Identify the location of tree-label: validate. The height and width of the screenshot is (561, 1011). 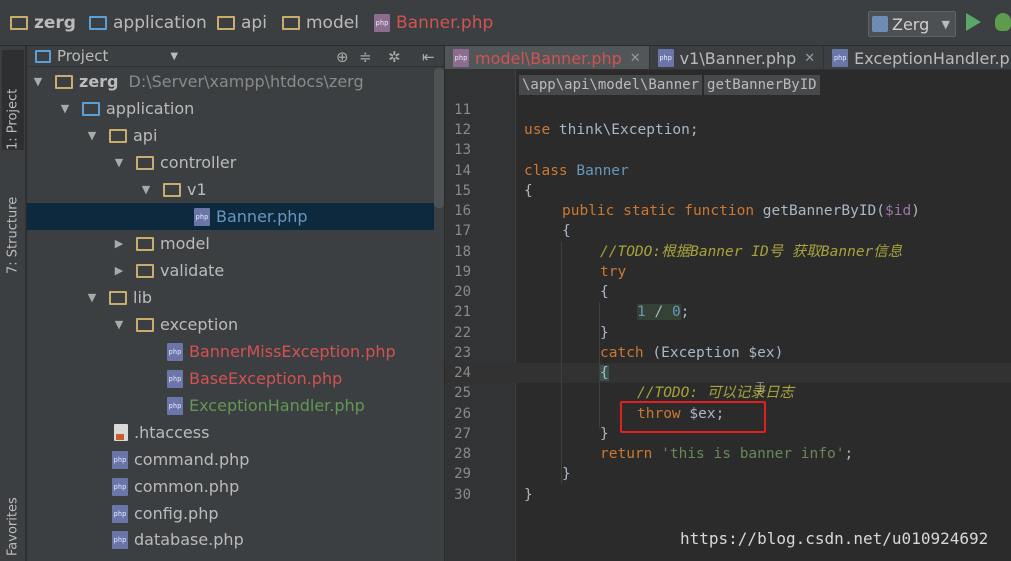
(192, 270).